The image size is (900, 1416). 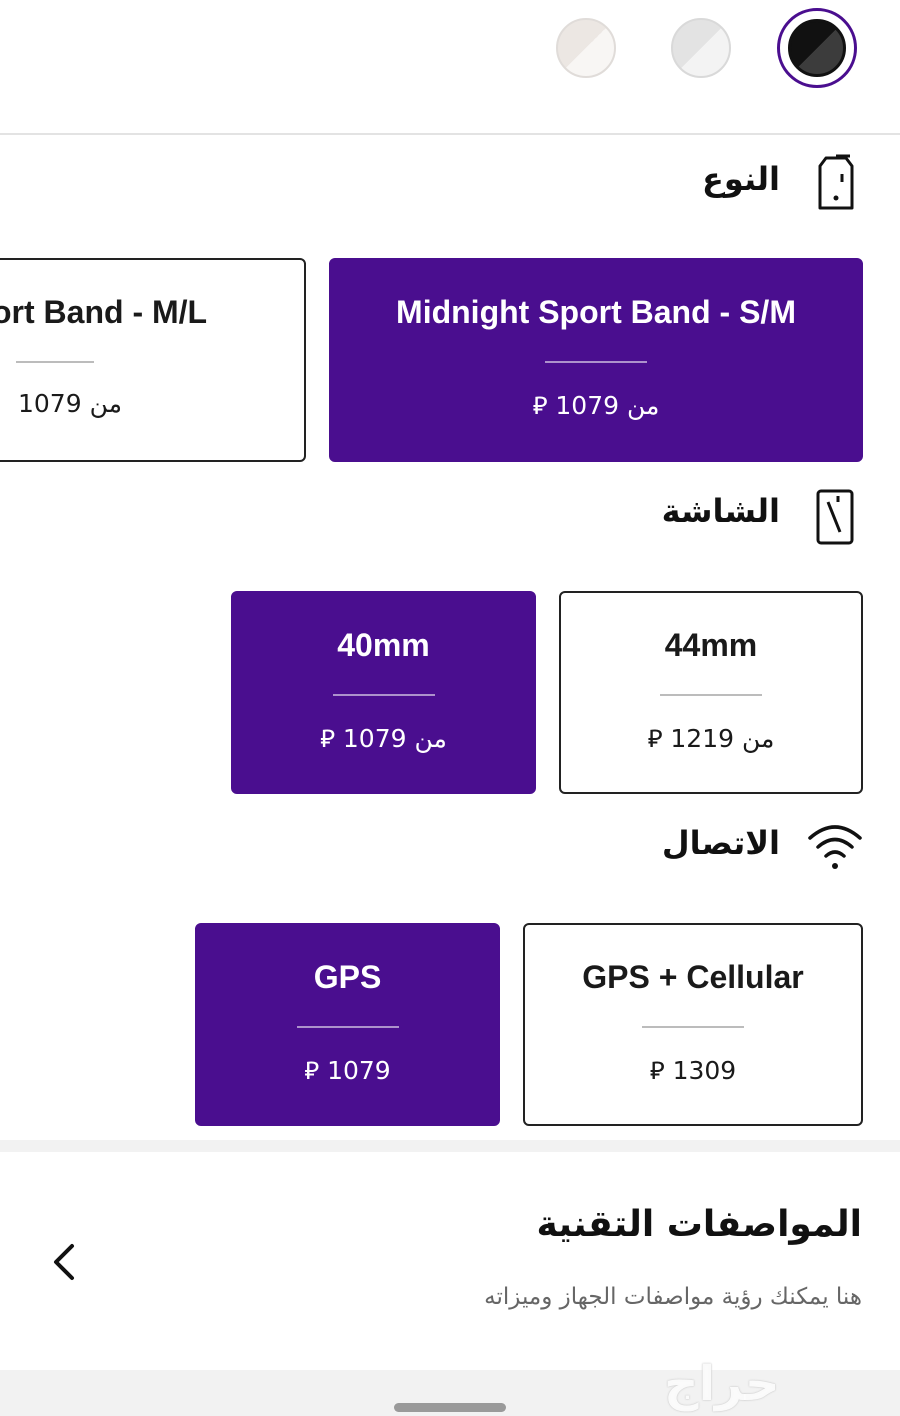 What do you see at coordinates (586, 48) in the screenshot?
I see `color-swatch-starlight` at bounding box center [586, 48].